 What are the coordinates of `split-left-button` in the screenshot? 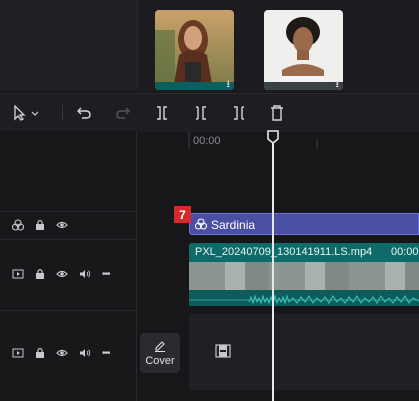 It's located at (201, 113).